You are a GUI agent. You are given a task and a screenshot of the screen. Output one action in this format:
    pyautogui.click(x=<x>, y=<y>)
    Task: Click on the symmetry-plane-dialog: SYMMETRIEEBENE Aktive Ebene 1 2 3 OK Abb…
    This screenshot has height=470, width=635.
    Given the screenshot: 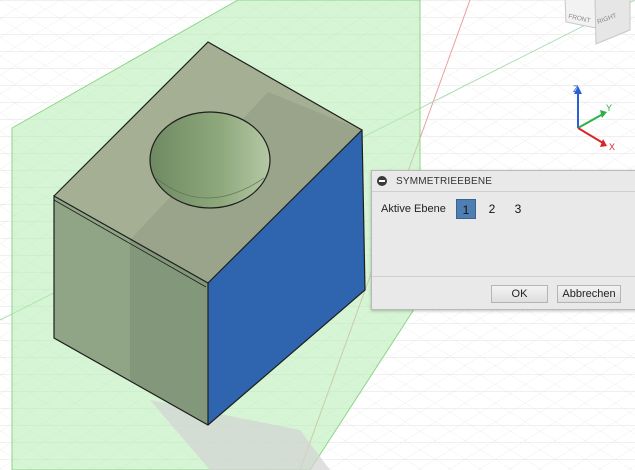 What is the action you would take?
    pyautogui.click(x=503, y=240)
    